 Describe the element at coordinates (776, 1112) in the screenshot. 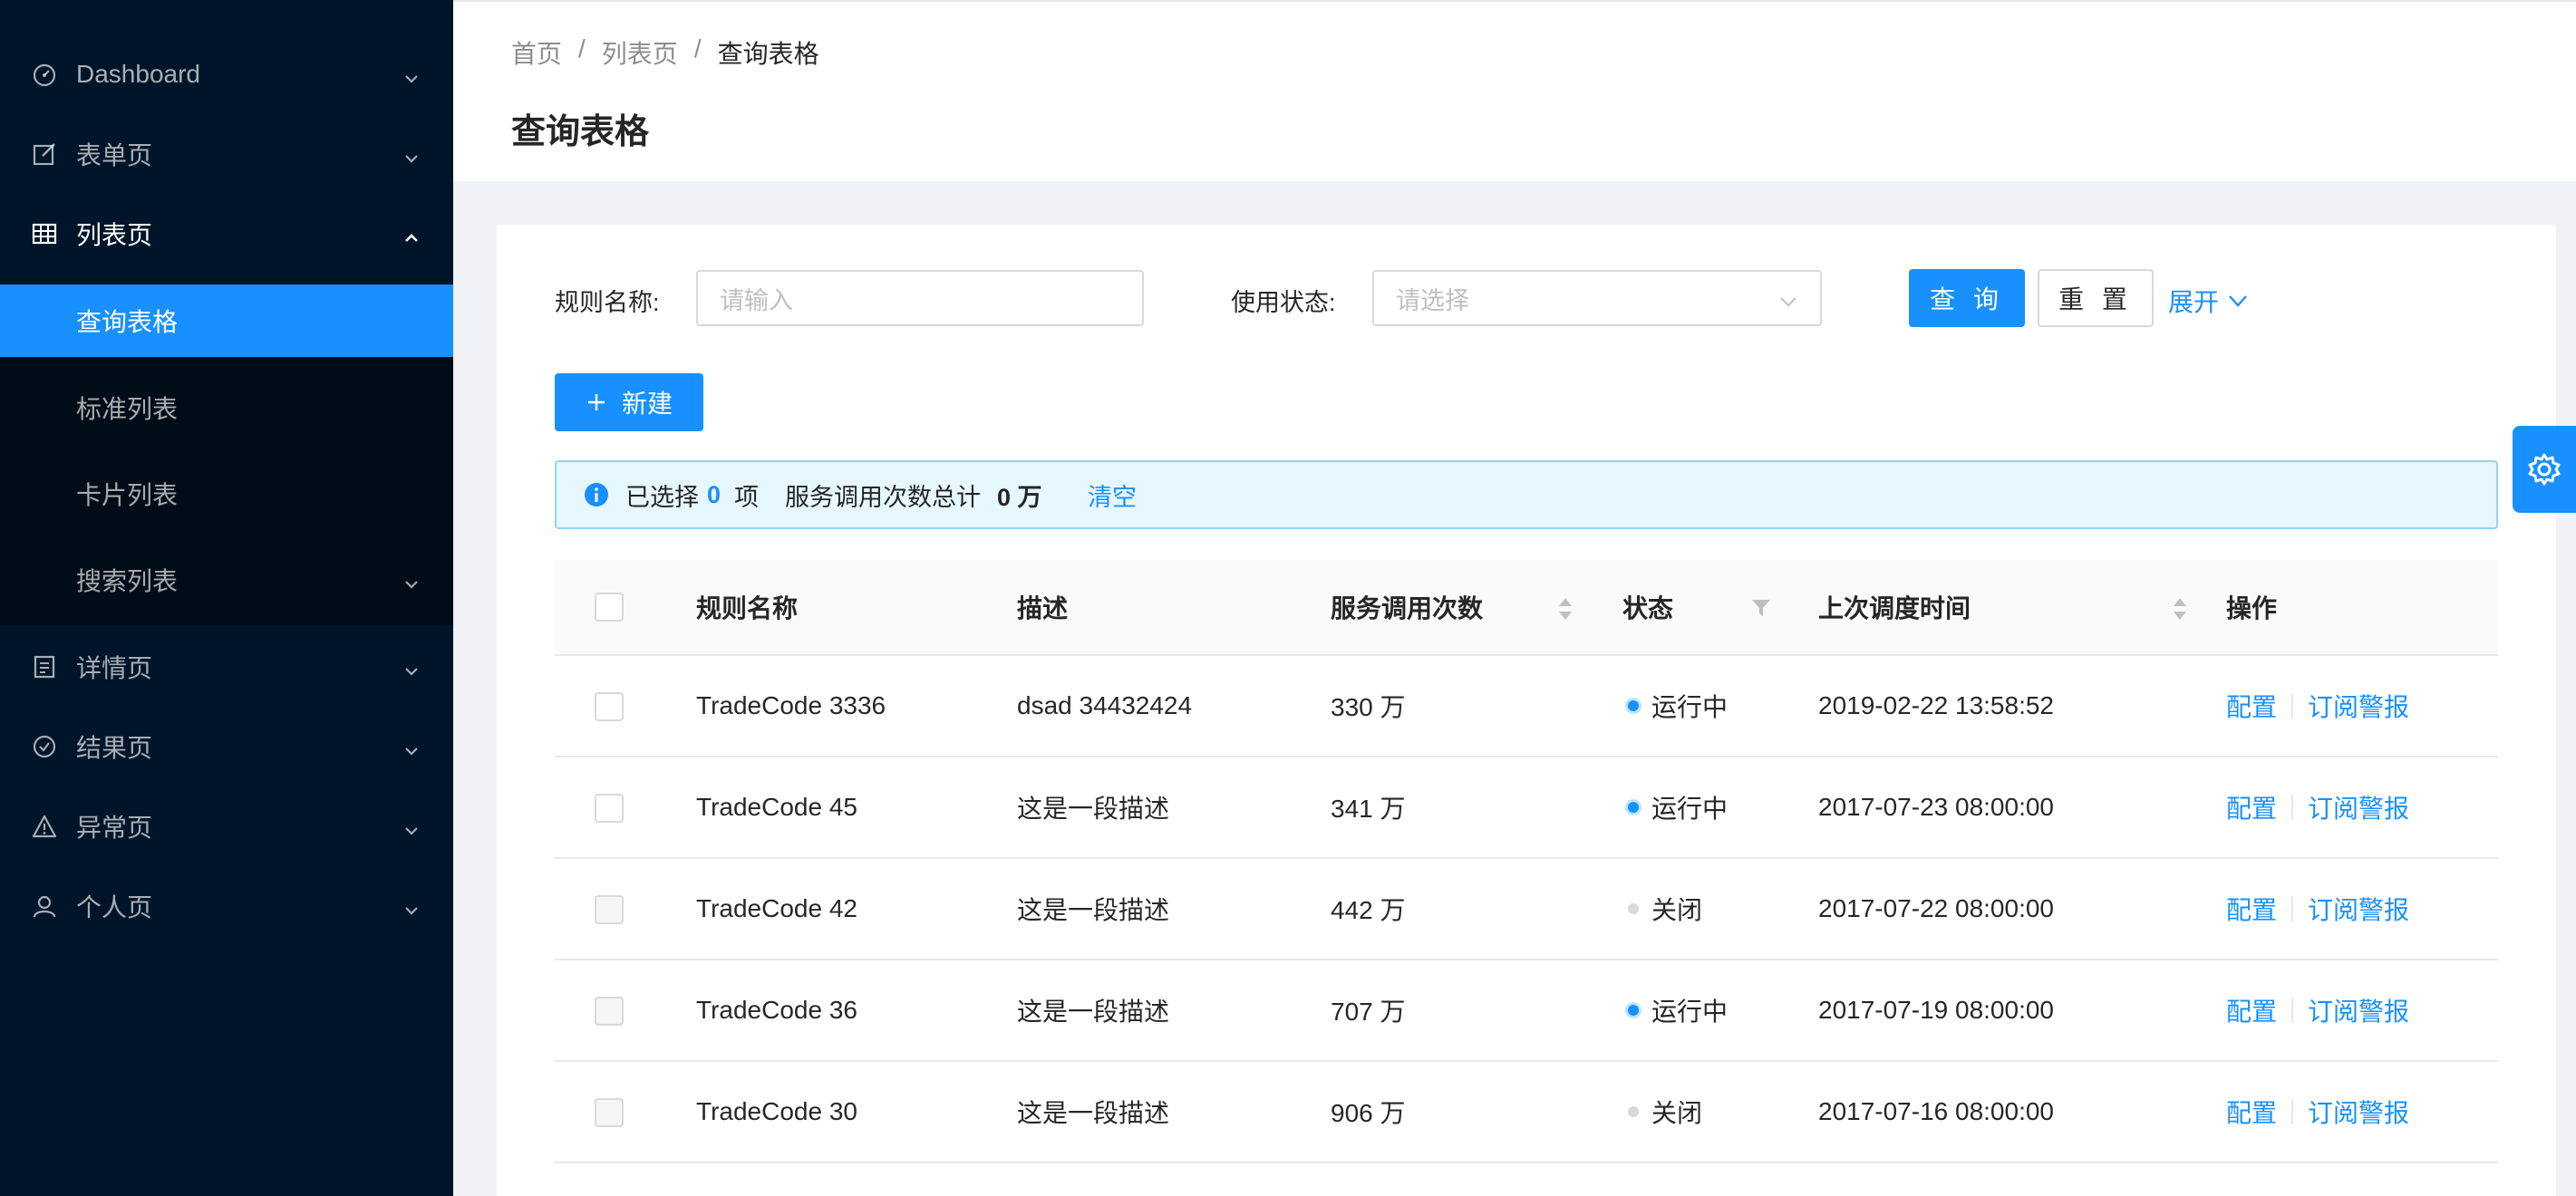

I see `rule-name-link: TradeCode 30` at that location.